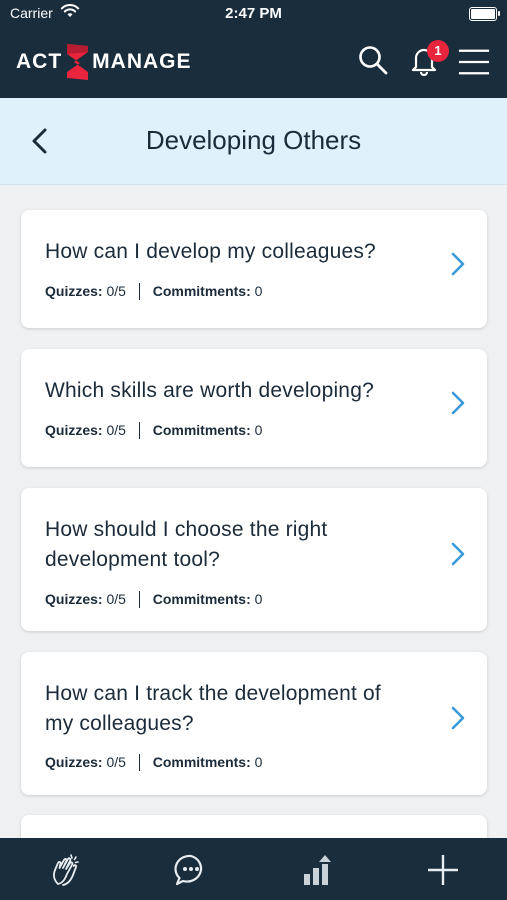 The width and height of the screenshot is (507, 900). What do you see at coordinates (438, 51) in the screenshot?
I see `notification-badge: 1` at bounding box center [438, 51].